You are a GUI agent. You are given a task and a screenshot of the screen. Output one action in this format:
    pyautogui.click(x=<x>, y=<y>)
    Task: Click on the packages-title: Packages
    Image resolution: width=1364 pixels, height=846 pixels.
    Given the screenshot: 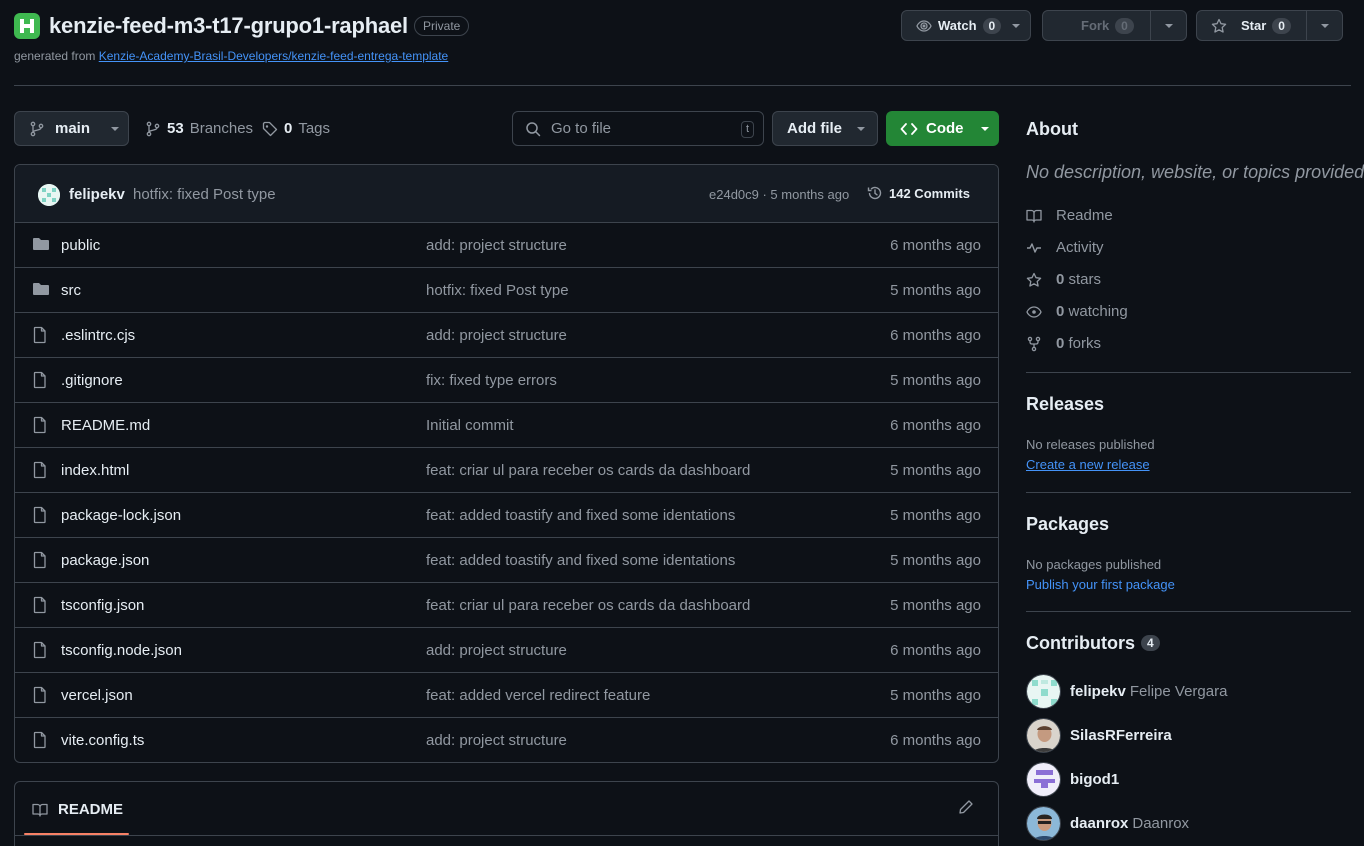 What is the action you would take?
    pyautogui.click(x=1067, y=524)
    